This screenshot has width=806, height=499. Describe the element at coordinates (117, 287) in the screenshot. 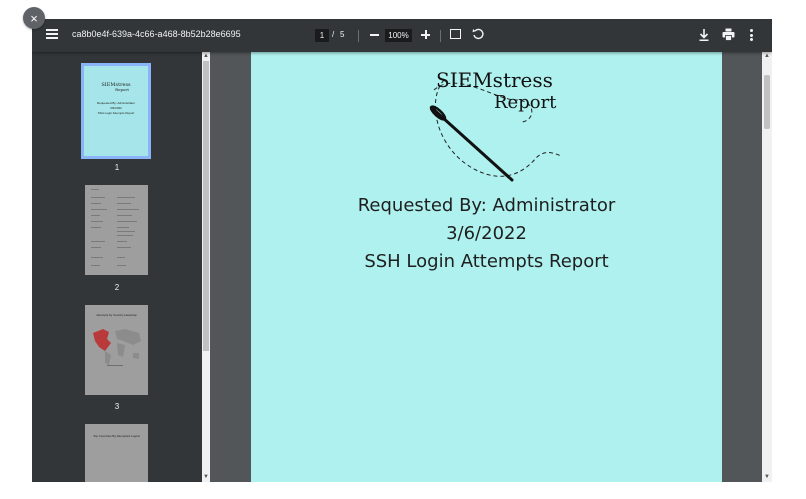

I see `thumbnail-number: 2` at that location.